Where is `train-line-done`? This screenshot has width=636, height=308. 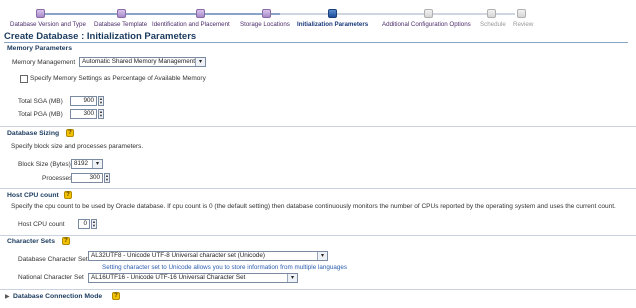 train-line-done is located at coordinates (160, 14).